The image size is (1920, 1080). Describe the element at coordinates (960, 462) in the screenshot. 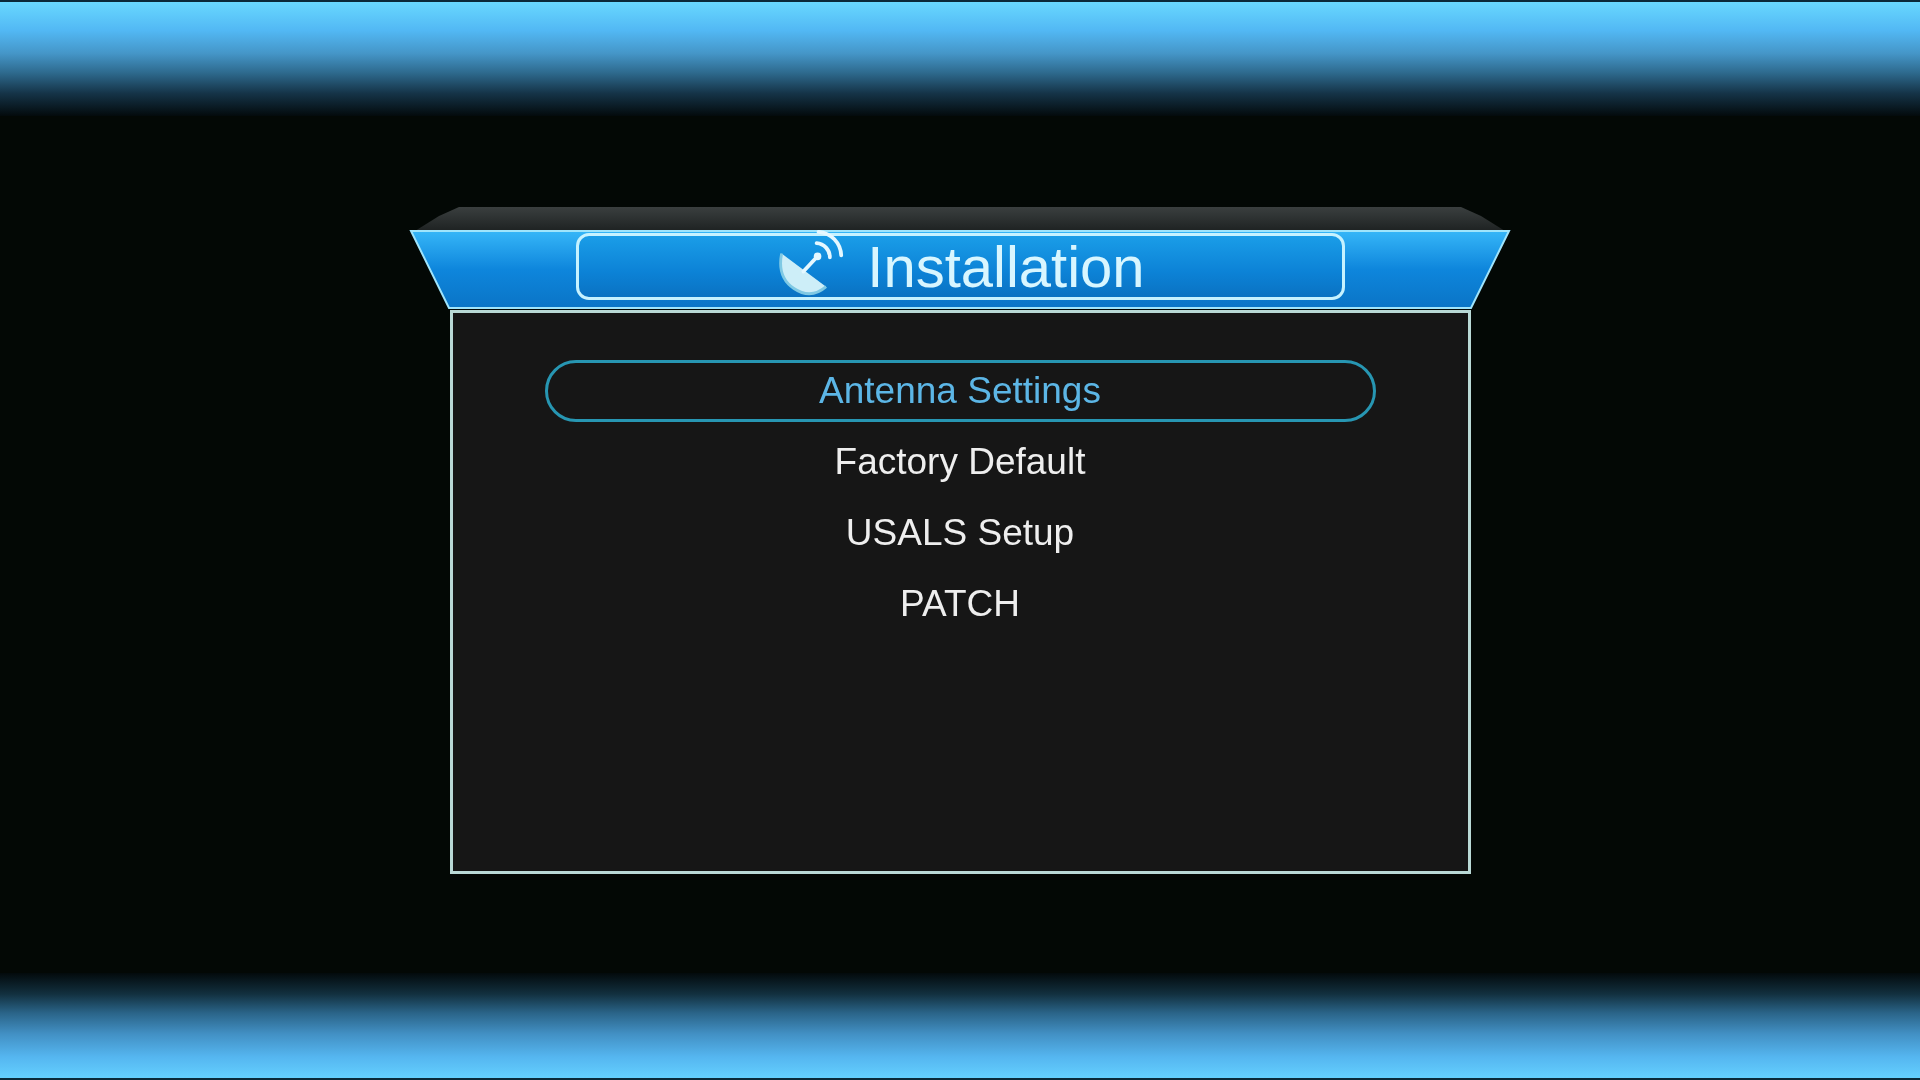

I see `menu-item: Factory Default` at that location.